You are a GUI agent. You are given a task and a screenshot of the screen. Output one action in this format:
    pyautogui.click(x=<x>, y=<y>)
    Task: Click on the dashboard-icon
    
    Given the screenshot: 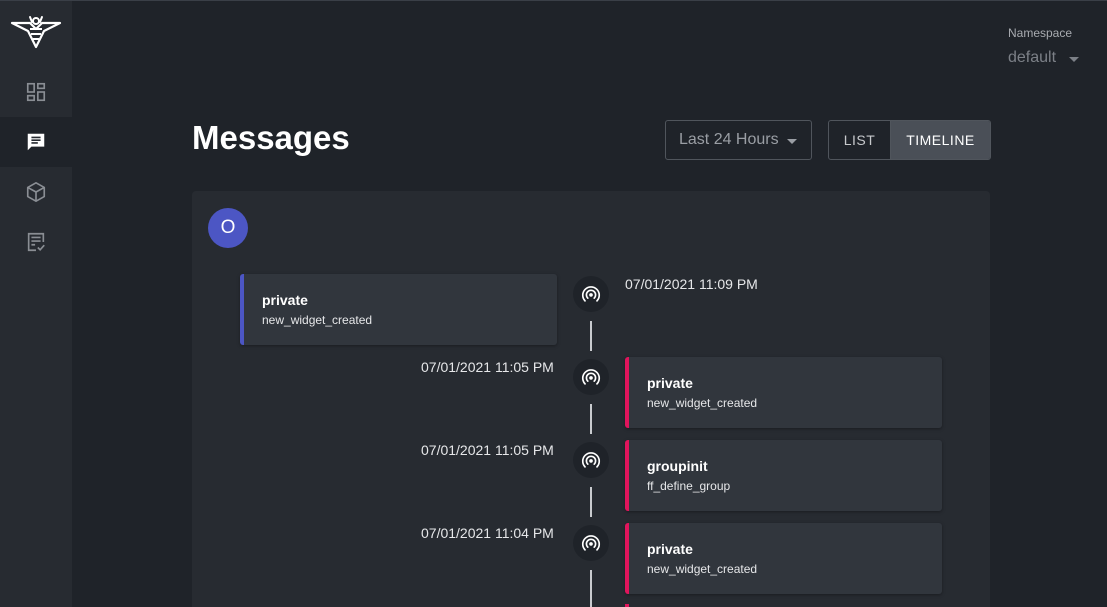 What is the action you would take?
    pyautogui.click(x=36, y=92)
    